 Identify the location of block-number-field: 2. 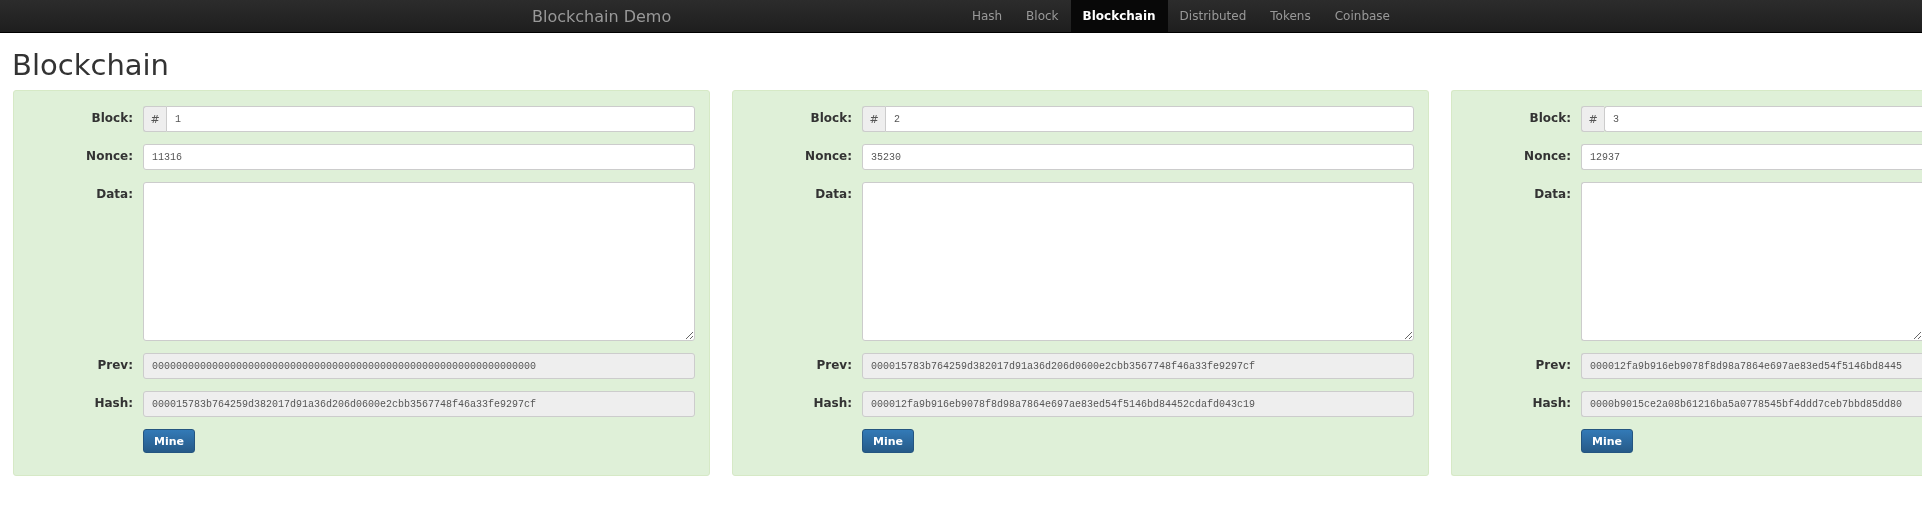
(1149, 119).